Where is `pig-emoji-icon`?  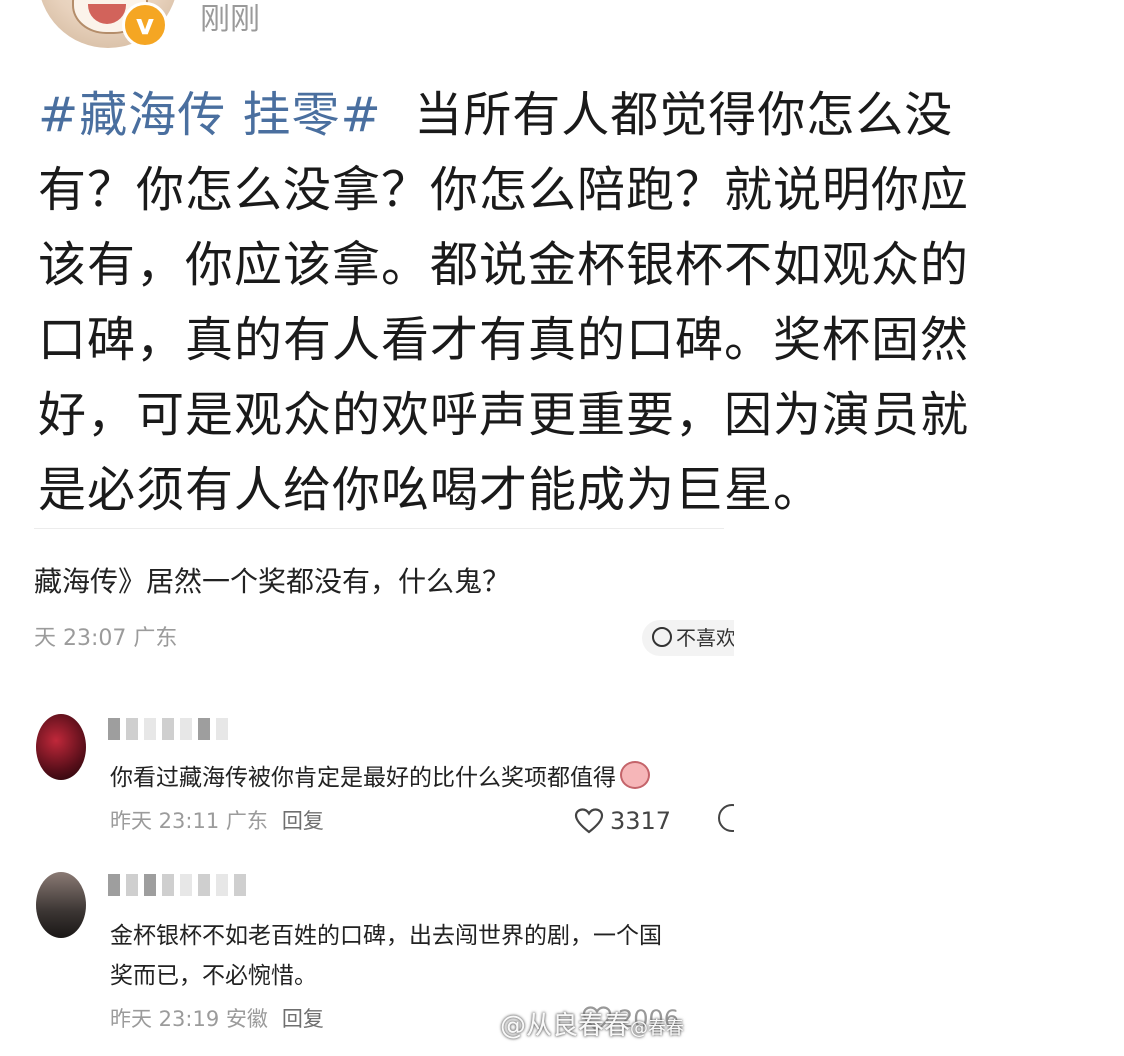 pig-emoji-icon is located at coordinates (635, 775).